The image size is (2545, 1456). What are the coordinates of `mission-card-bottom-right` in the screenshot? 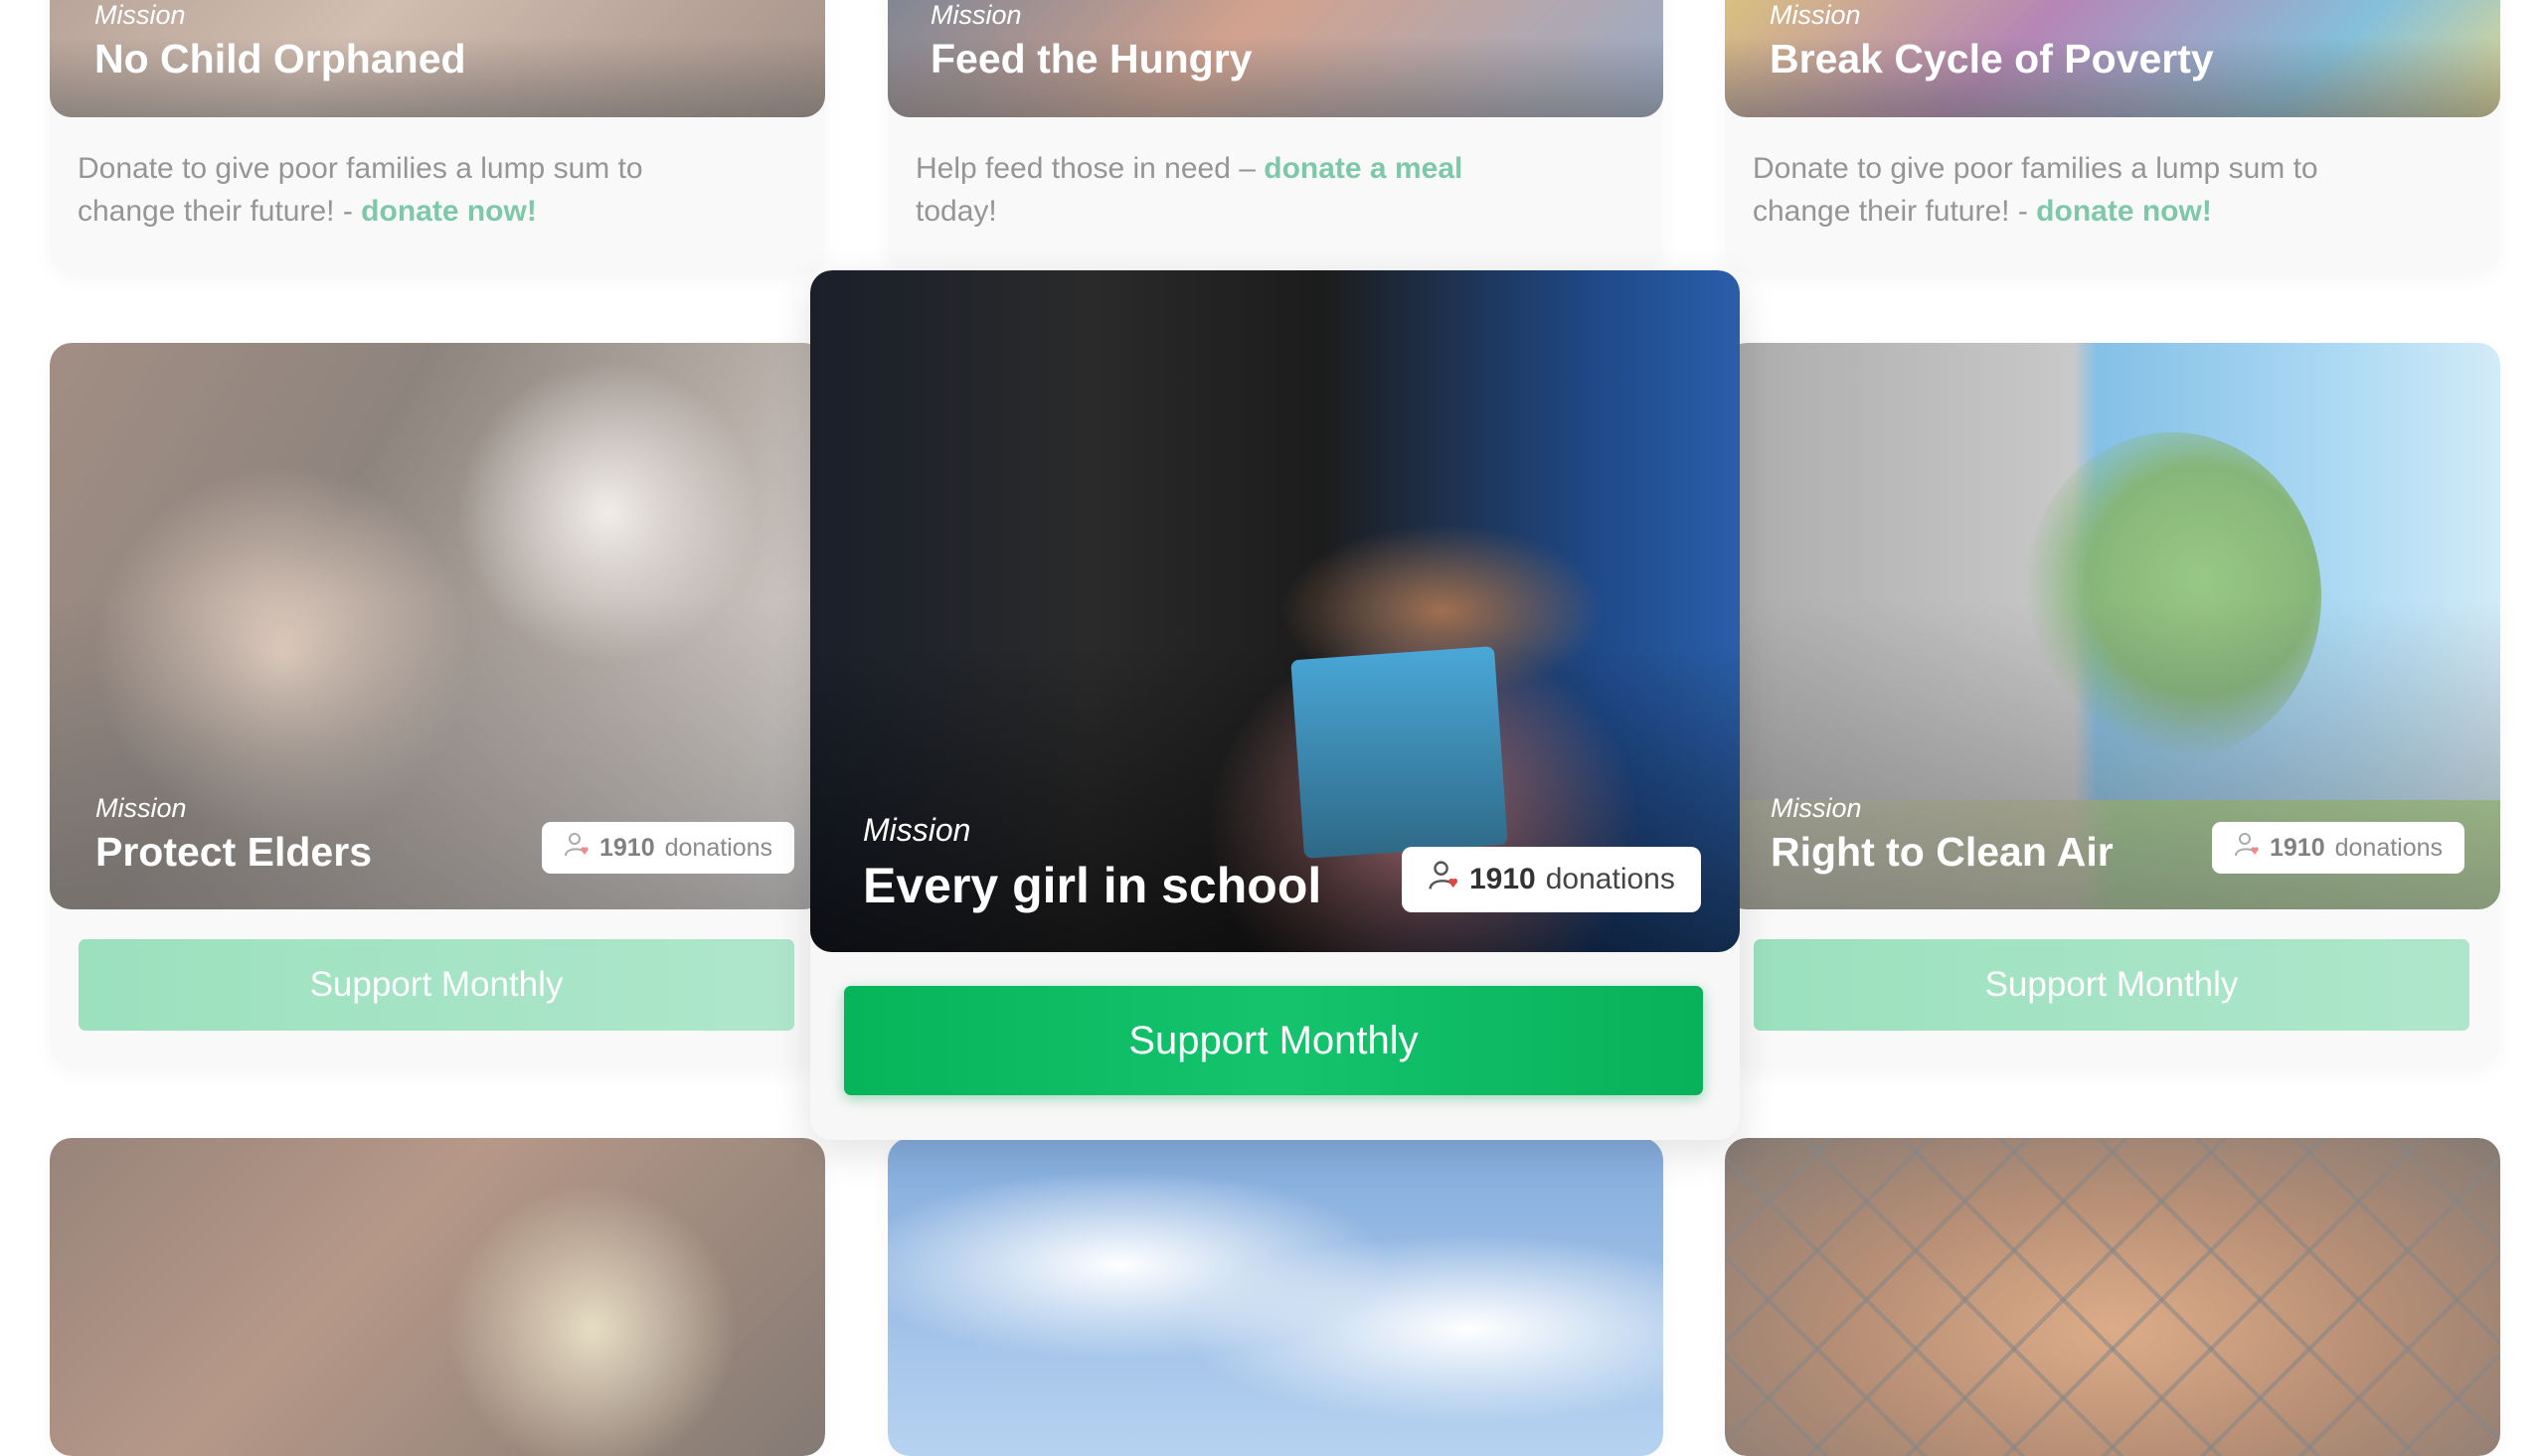 It's located at (2112, 1297).